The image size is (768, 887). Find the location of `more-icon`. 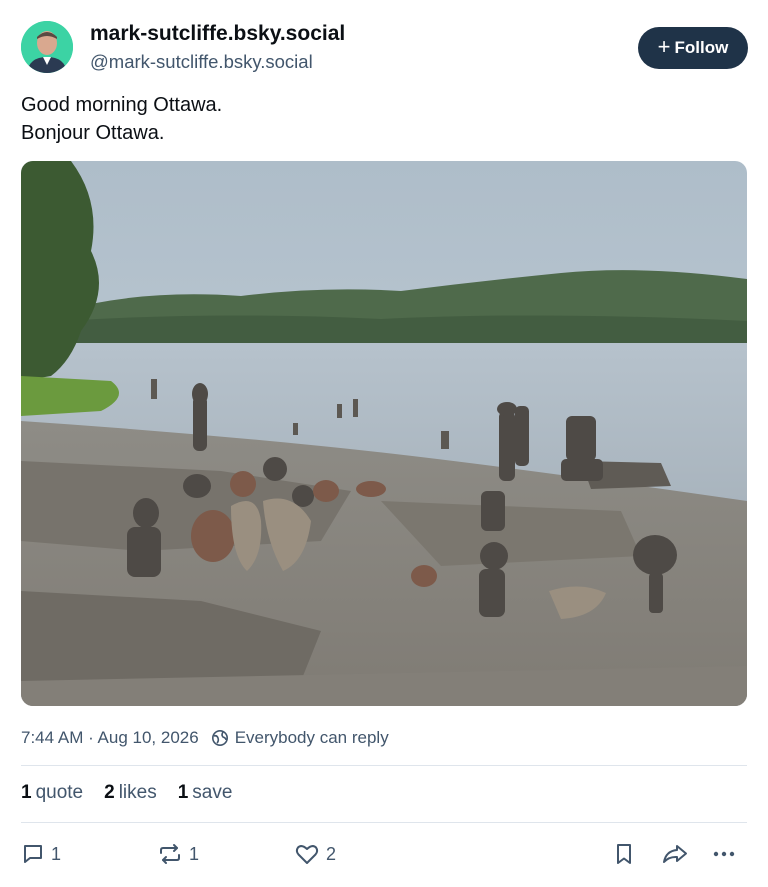

more-icon is located at coordinates (724, 854).